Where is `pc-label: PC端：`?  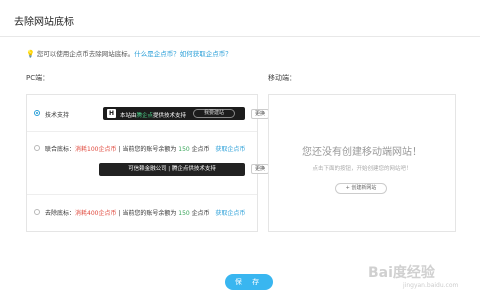 pc-label: PC端： is located at coordinates (38, 78).